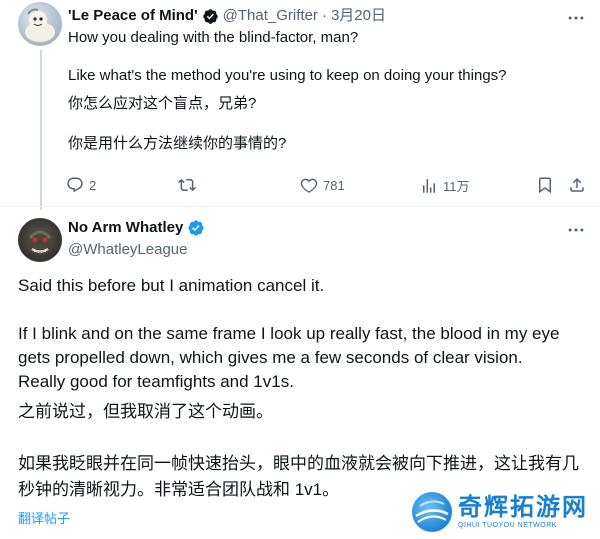 This screenshot has width=600, height=539. What do you see at coordinates (133, 16) in the screenshot?
I see `display-name: 'Le Peace of Mind'` at bounding box center [133, 16].